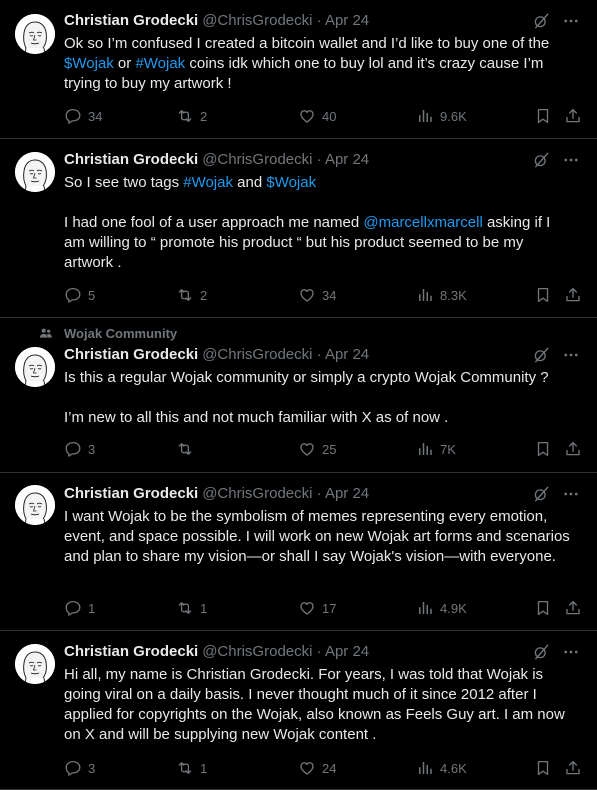 This screenshot has width=597, height=790. Describe the element at coordinates (317, 116) in the screenshot. I see `like-button: 40` at that location.